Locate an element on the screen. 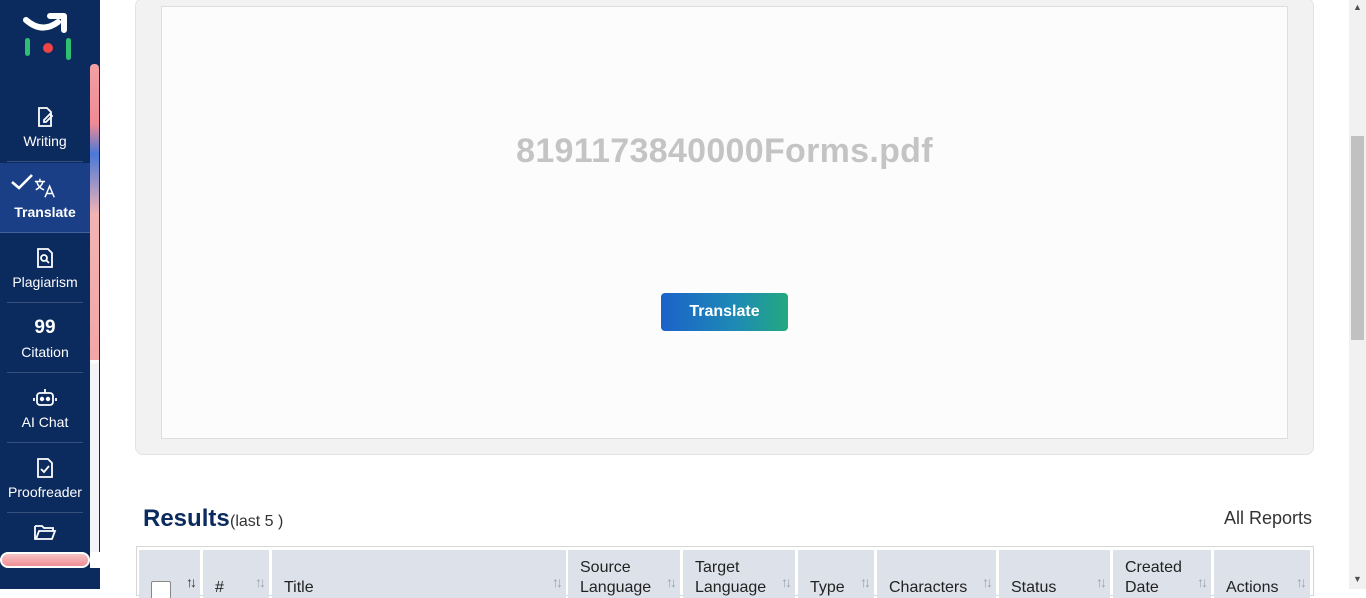  sidebar-scrollbar-track is located at coordinates (94, 457).